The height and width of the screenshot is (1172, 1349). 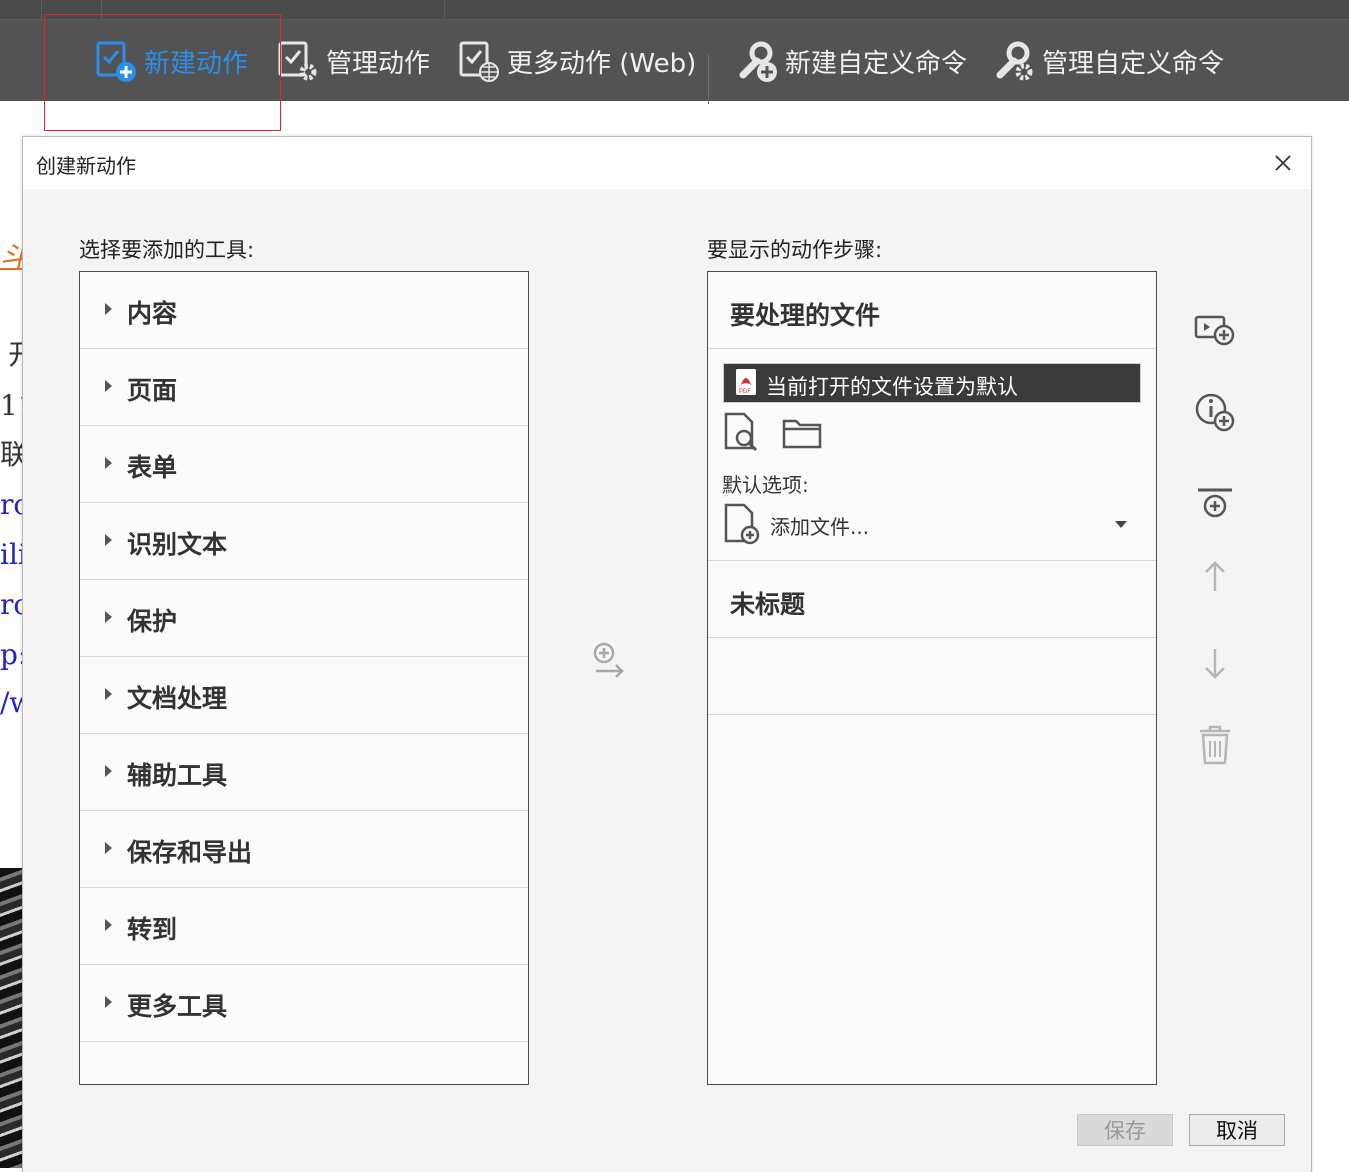 I want to click on tool-category-row: 识别文本, so click(x=304, y=541).